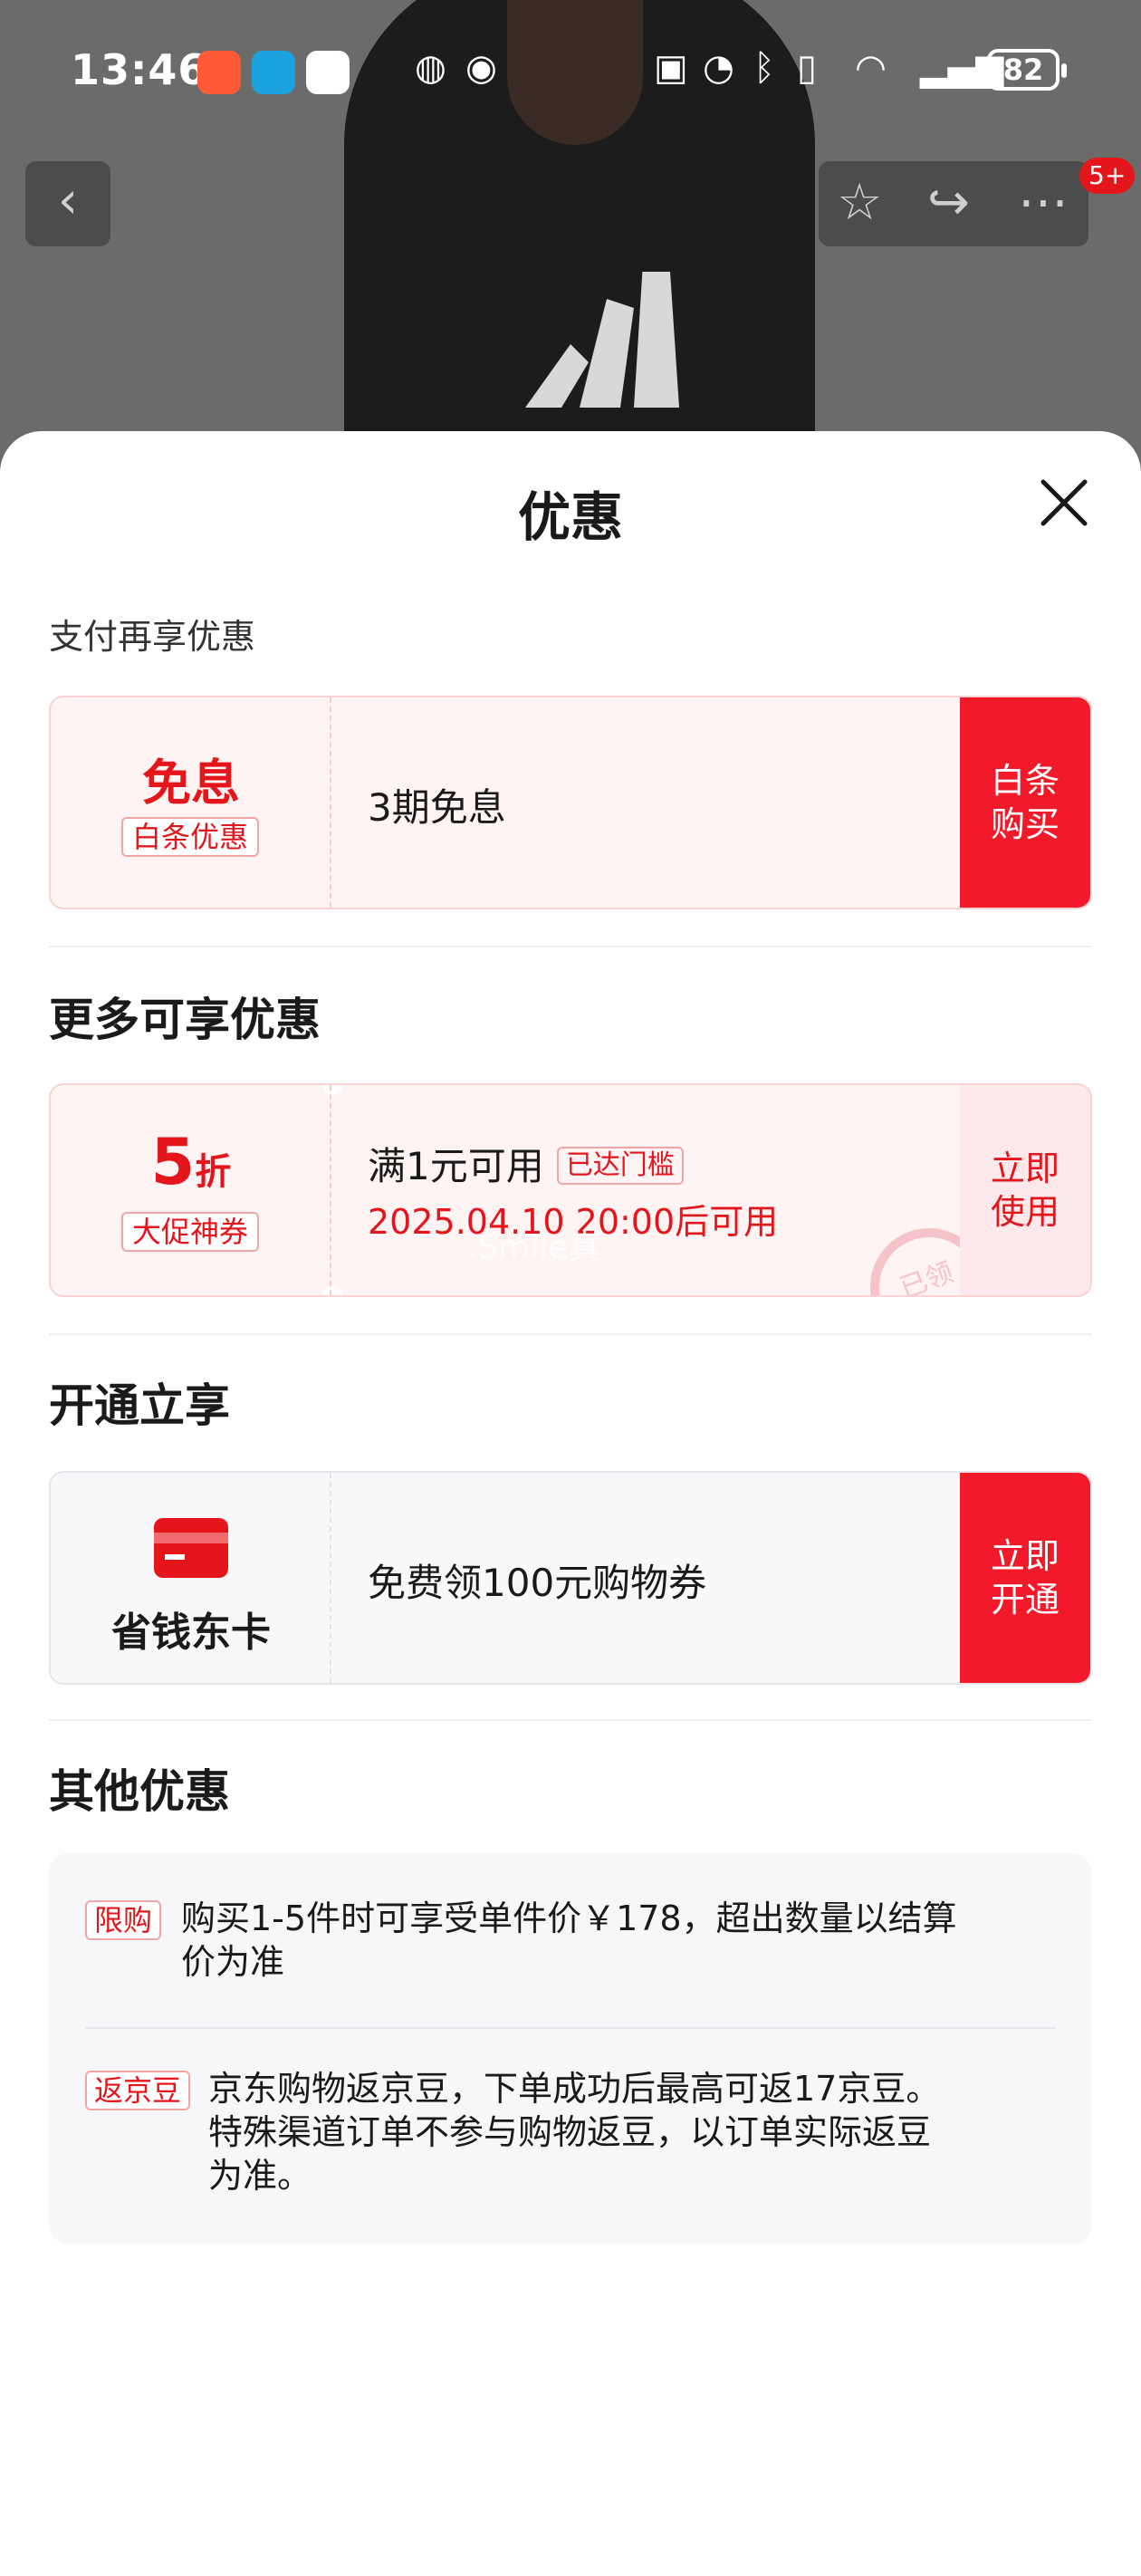  What do you see at coordinates (1025, 1600) in the screenshot?
I see `button-label-line2: 开通` at bounding box center [1025, 1600].